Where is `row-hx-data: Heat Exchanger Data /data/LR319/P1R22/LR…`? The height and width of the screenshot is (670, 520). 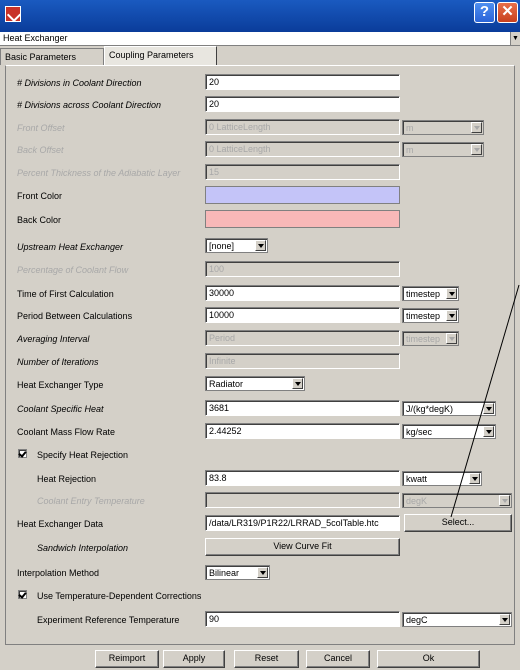 row-hx-data: Heat Exchanger Data /data/LR319/P1R22/LR… is located at coordinates (260, 523).